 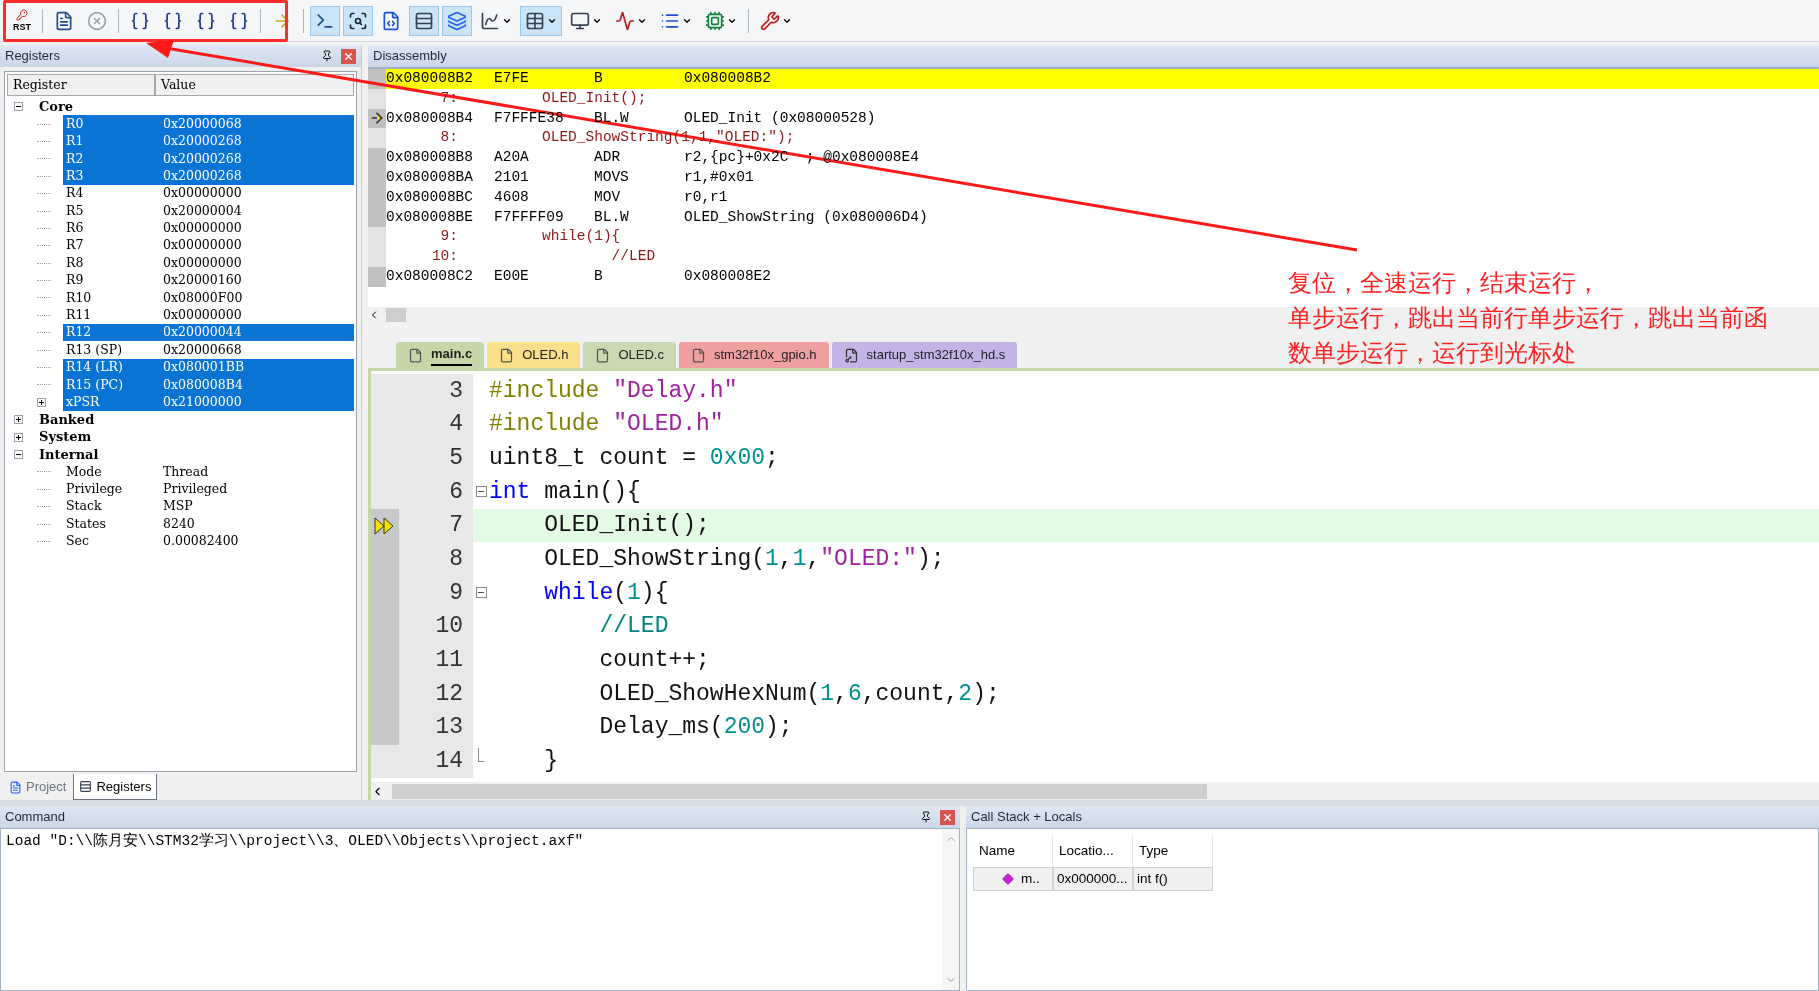 What do you see at coordinates (570, 178) in the screenshot?
I see `instruction-row: 0x080008BA 2101 MOVS r1,#0x01` at bounding box center [570, 178].